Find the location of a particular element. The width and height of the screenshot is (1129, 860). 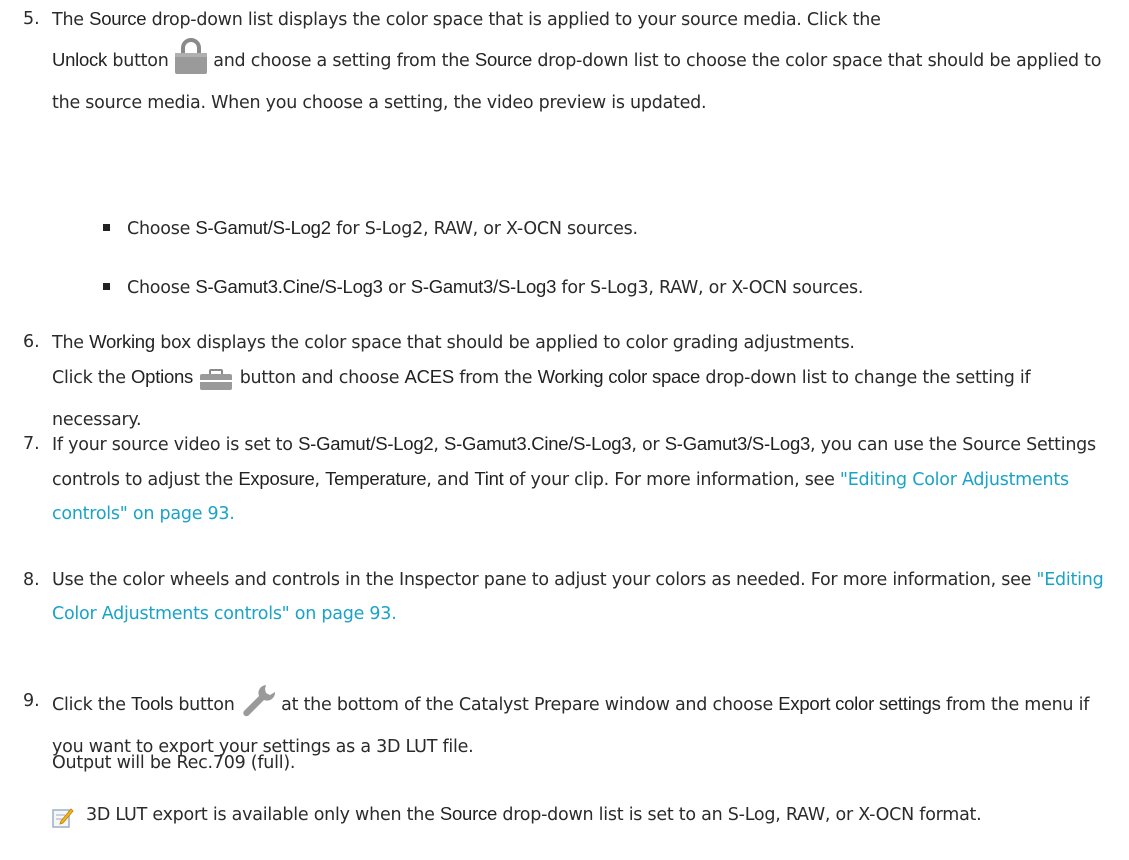

step-number: 9. is located at coordinates (31, 701).